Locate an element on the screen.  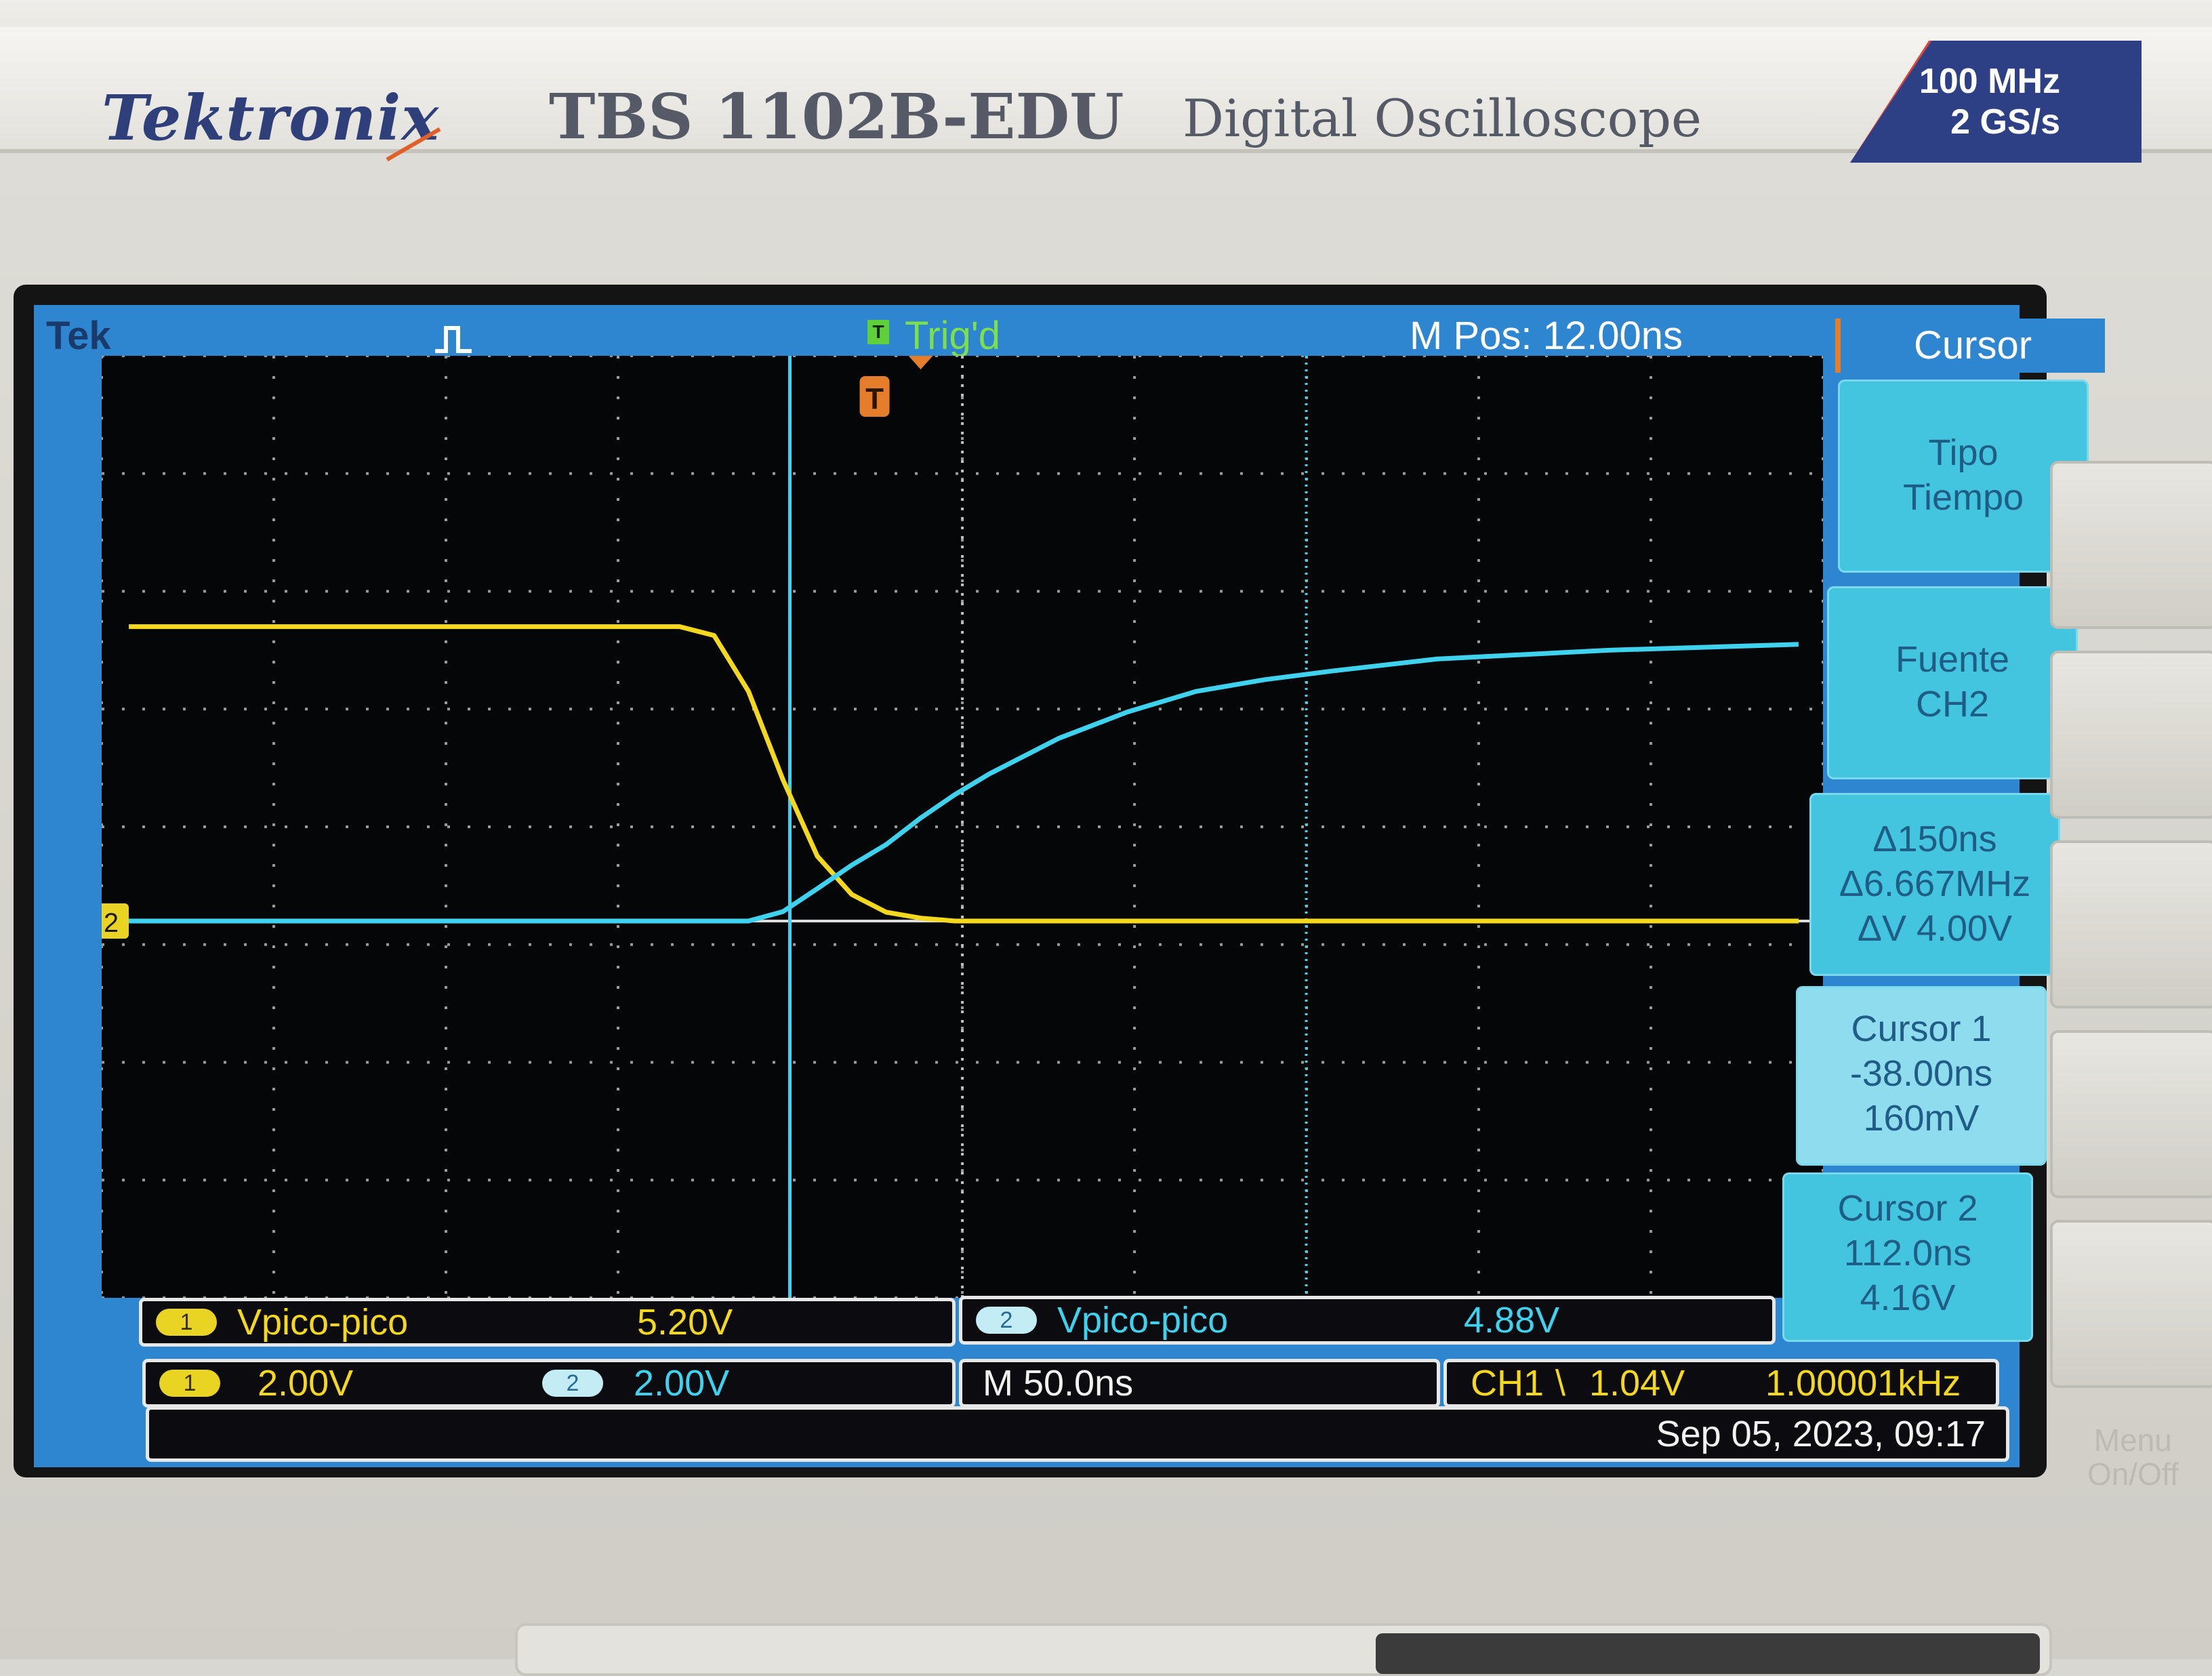
channel-scales: 1 2.00V 2 2.00V is located at coordinates (549, 1383).